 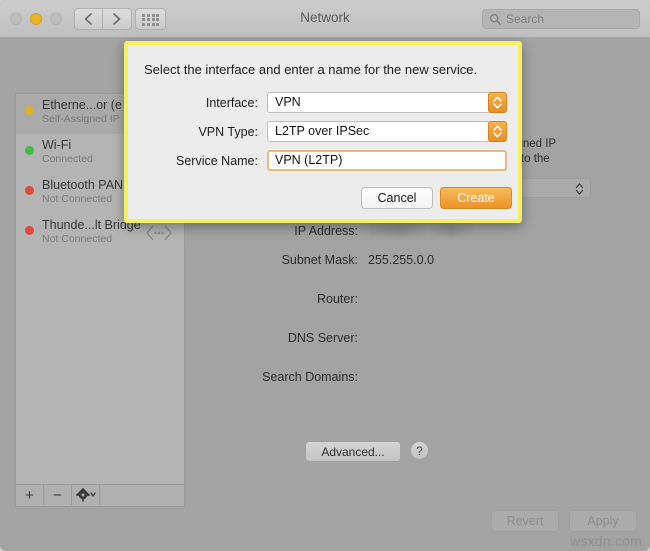 I want to click on window-titlebar: Network Search, so click(x=325, y=19).